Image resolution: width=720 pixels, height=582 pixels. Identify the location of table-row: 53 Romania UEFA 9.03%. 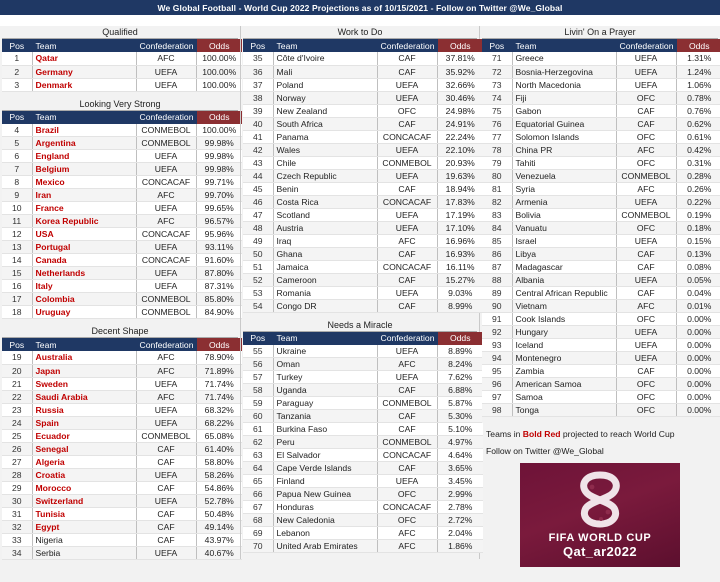
(363, 293).